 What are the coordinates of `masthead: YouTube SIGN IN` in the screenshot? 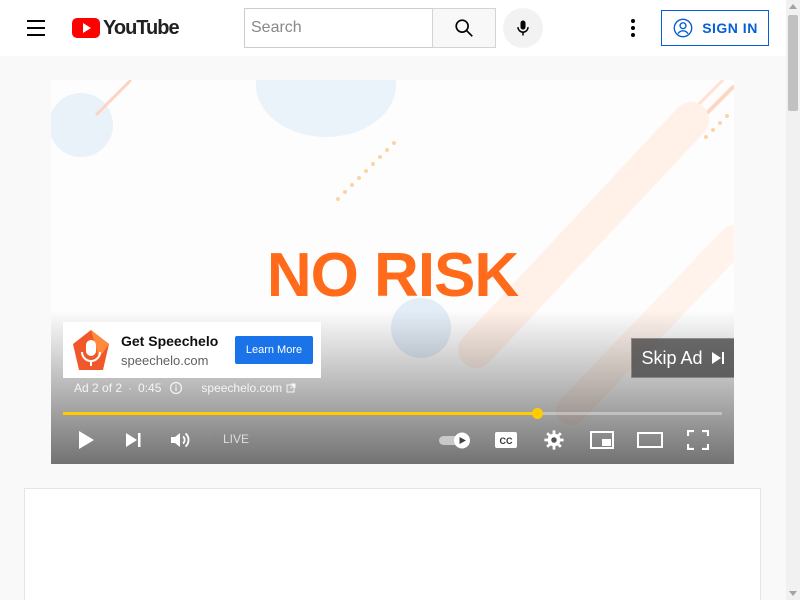 It's located at (393, 28).